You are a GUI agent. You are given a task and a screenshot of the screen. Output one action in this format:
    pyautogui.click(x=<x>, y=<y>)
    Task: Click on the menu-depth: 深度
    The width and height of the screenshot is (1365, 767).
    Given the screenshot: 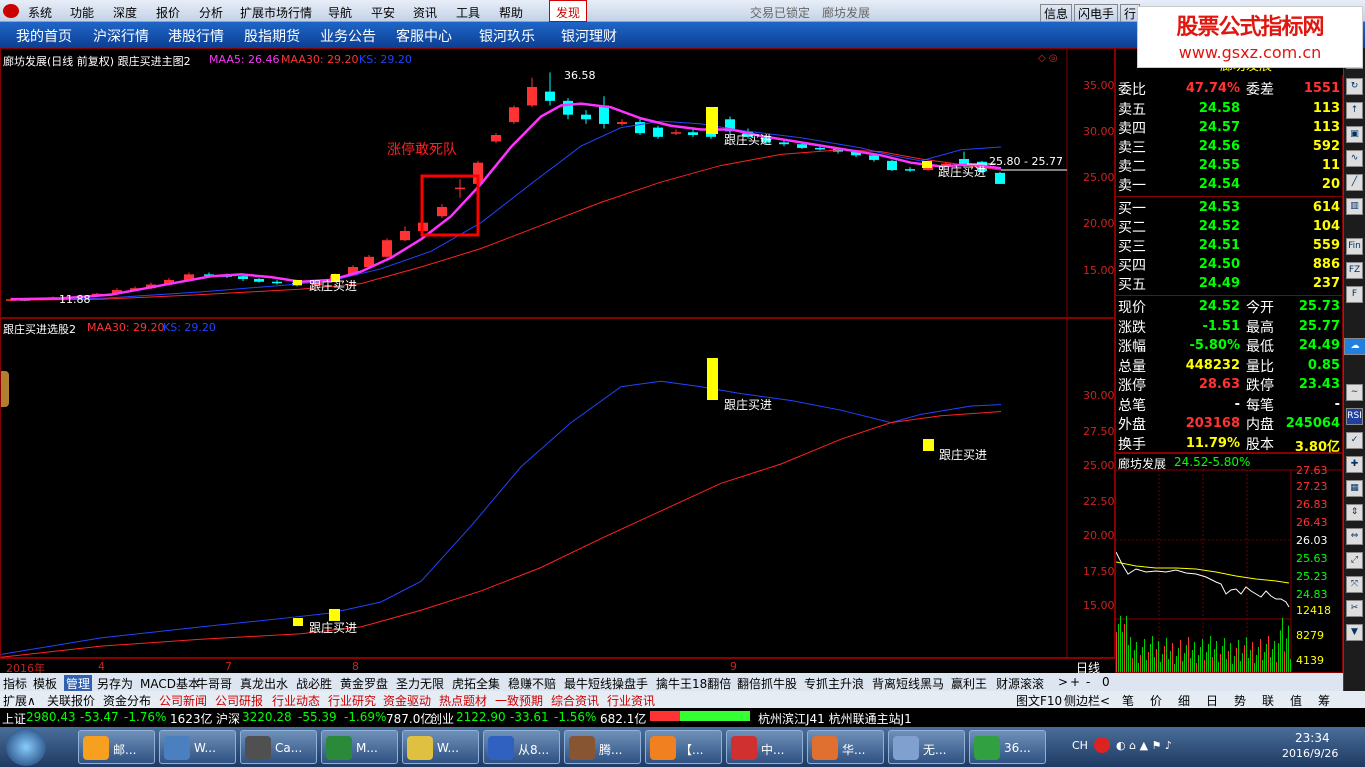 What is the action you would take?
    pyautogui.click(x=125, y=12)
    